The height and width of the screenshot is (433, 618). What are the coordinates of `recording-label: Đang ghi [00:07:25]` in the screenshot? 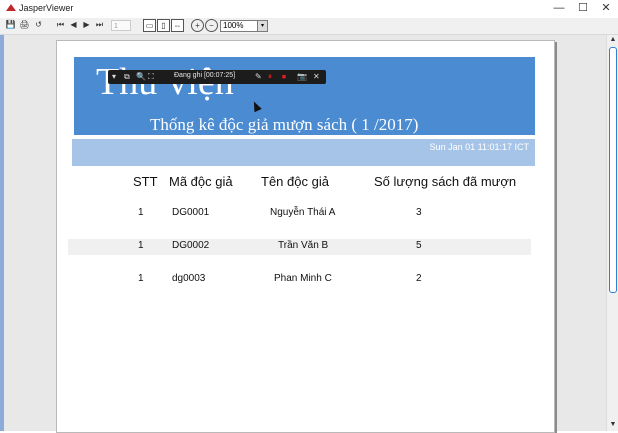 It's located at (205, 75).